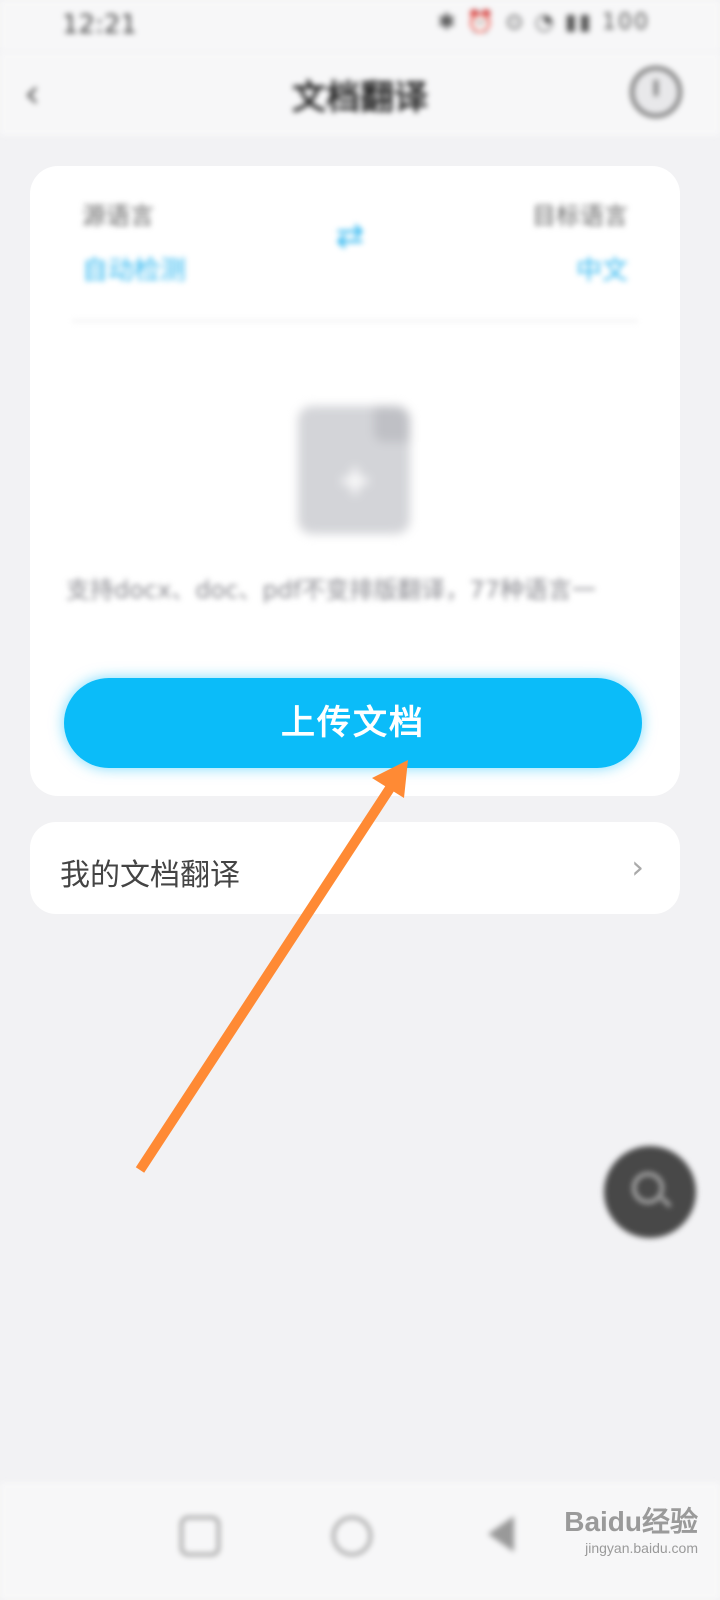 The image size is (720, 1600). I want to click on history-button, so click(656, 92).